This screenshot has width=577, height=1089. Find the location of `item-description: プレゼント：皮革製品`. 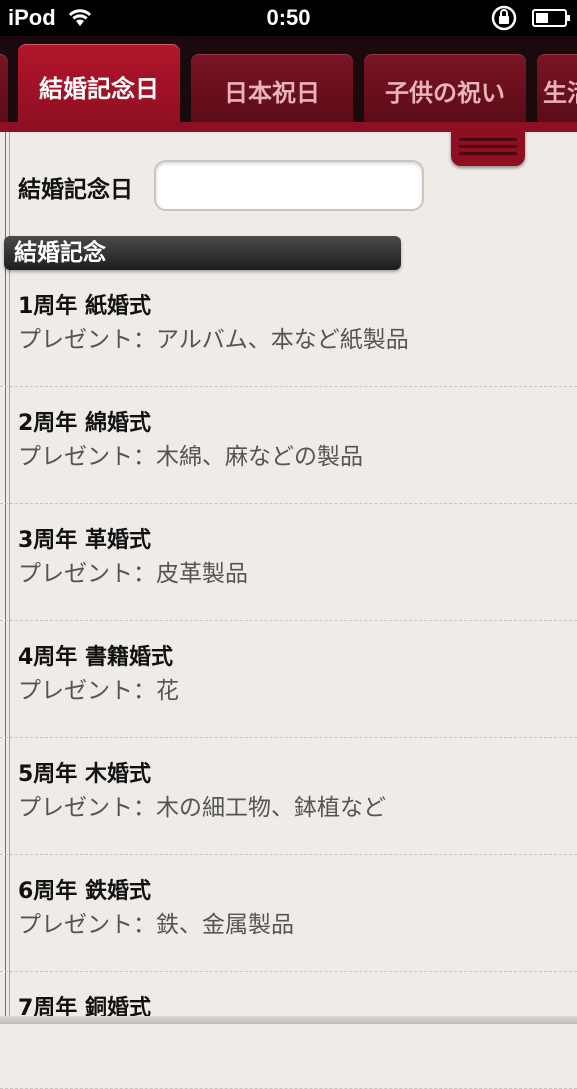

item-description: プレゼント：皮革製品 is located at coordinates (133, 574).